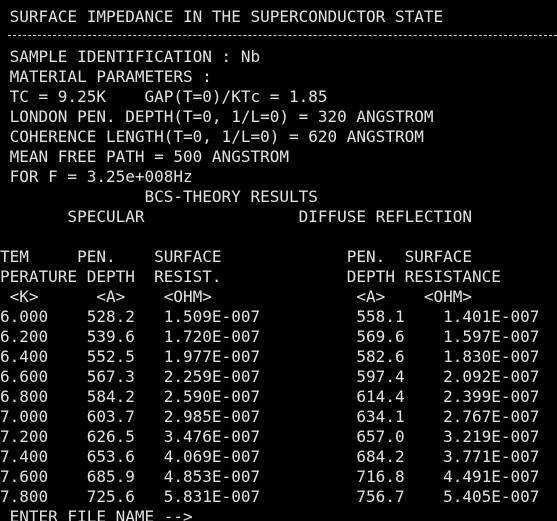 The height and width of the screenshot is (521, 557). Describe the element at coordinates (270, 376) in the screenshot. I see `table-row: 6.600 567.3 2.259E-007 597.4 2.092E-007` at that location.